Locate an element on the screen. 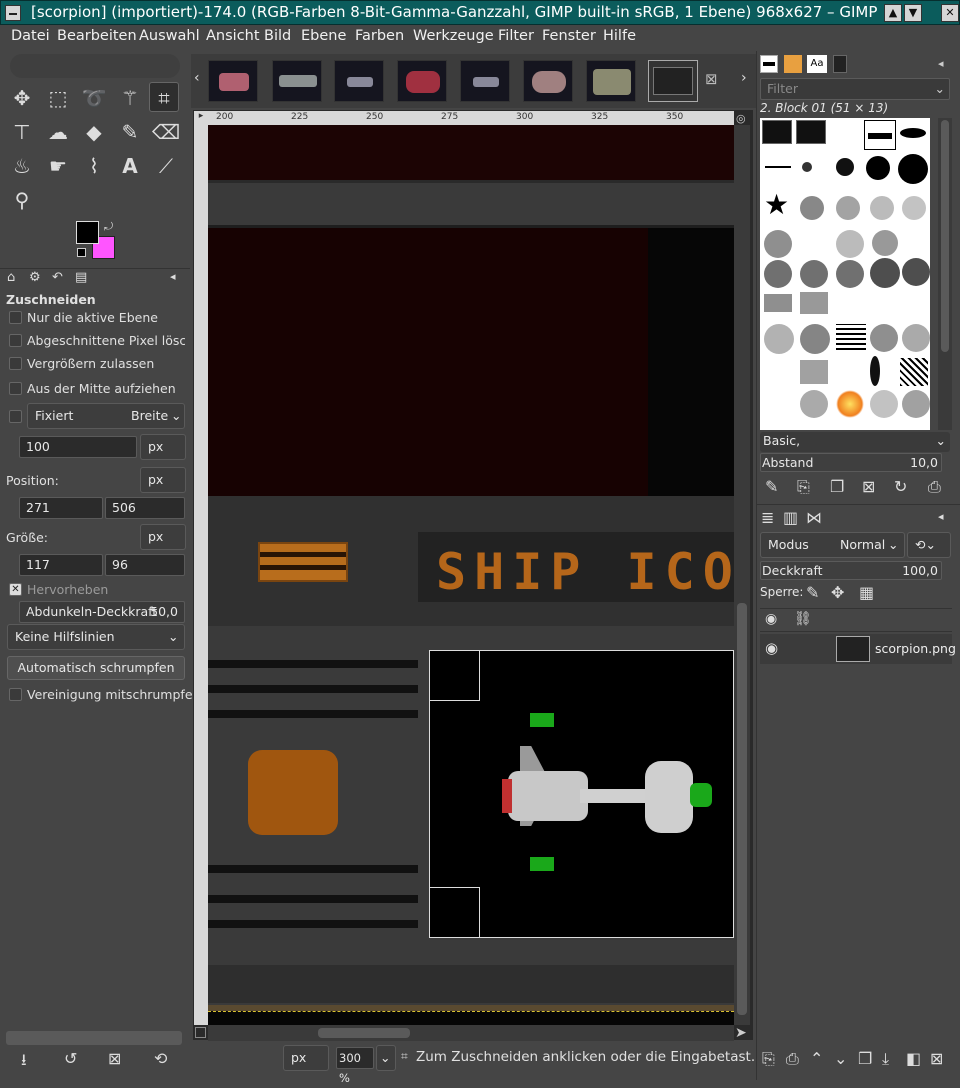 The width and height of the screenshot is (960, 1088). paintbrush-icon: ✎ is located at coordinates (130, 132).